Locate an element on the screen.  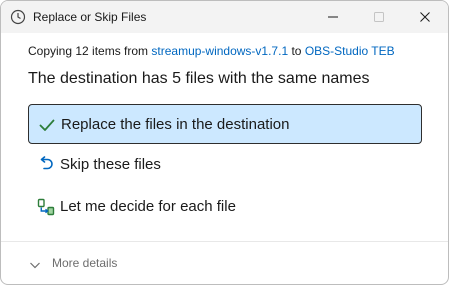
minimize-icon is located at coordinates (333, 17).